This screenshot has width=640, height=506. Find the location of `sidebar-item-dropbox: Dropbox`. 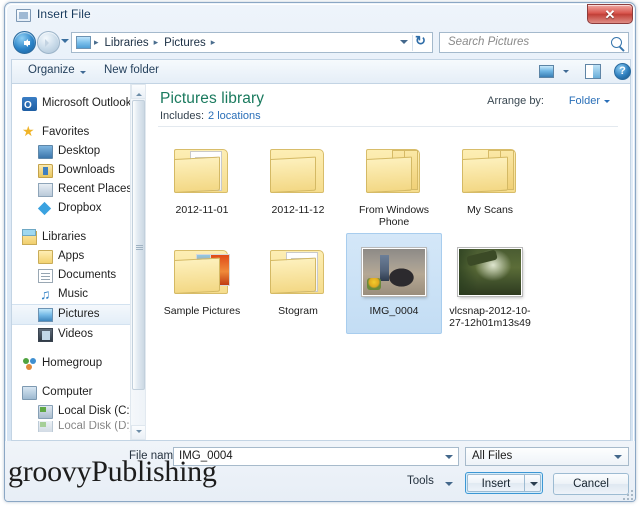

sidebar-item-dropbox: Dropbox is located at coordinates (78, 208).